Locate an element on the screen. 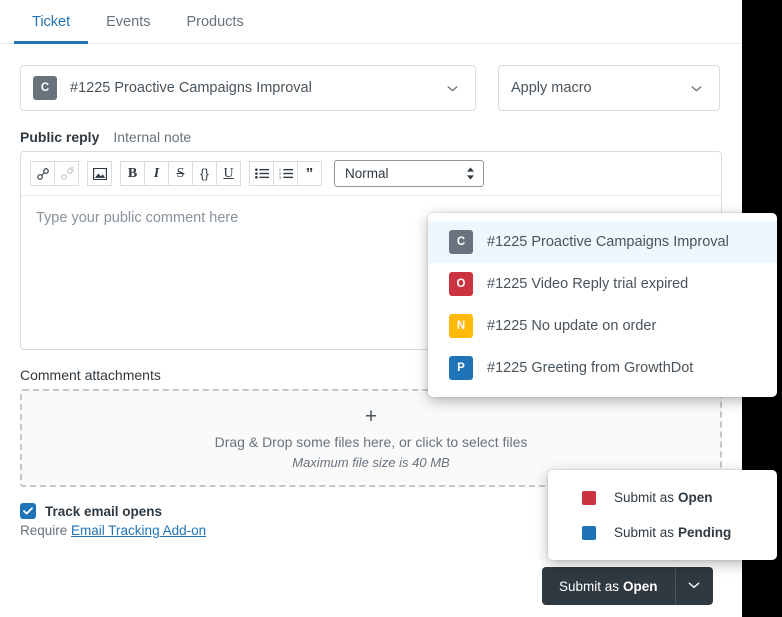 The image size is (782, 617). ticket-select: C #1225 Proactive Campaigns Improval is located at coordinates (248, 88).